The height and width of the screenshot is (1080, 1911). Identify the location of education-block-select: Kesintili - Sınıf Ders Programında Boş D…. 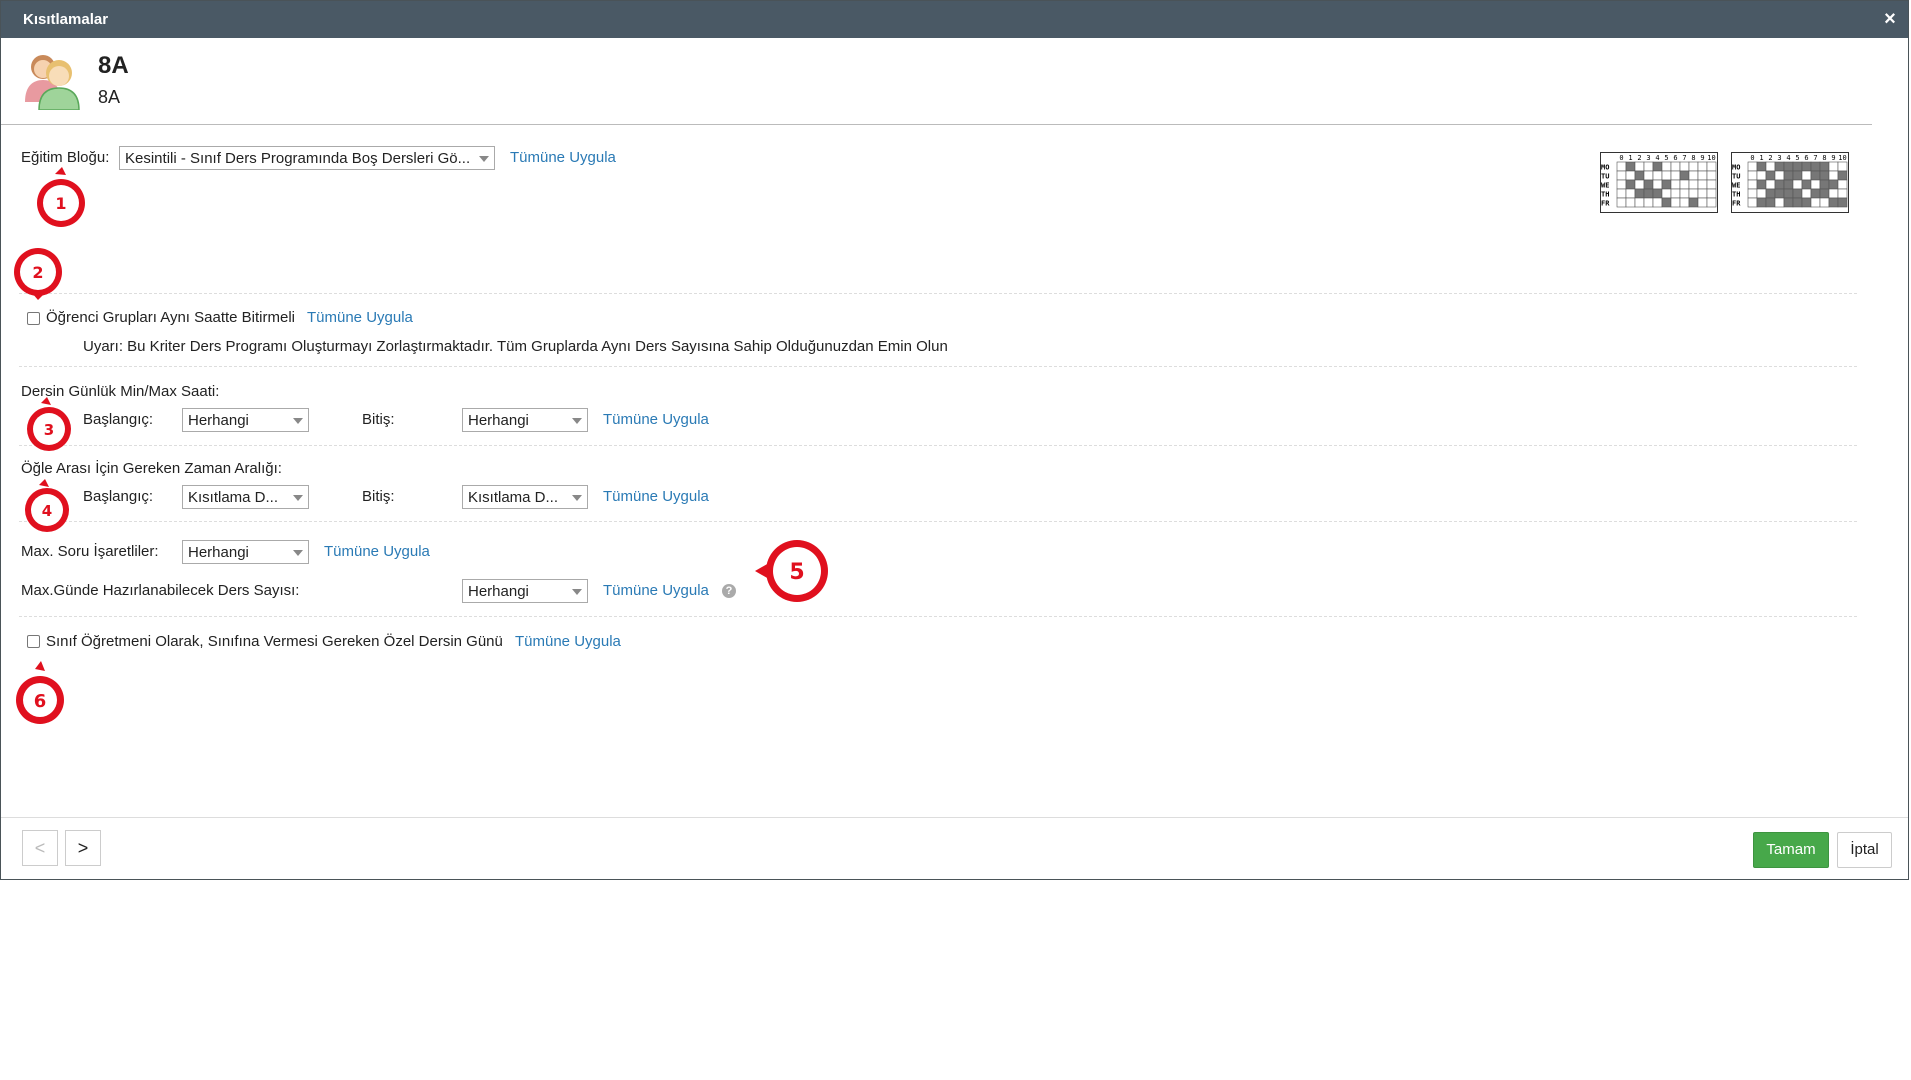
(307, 158).